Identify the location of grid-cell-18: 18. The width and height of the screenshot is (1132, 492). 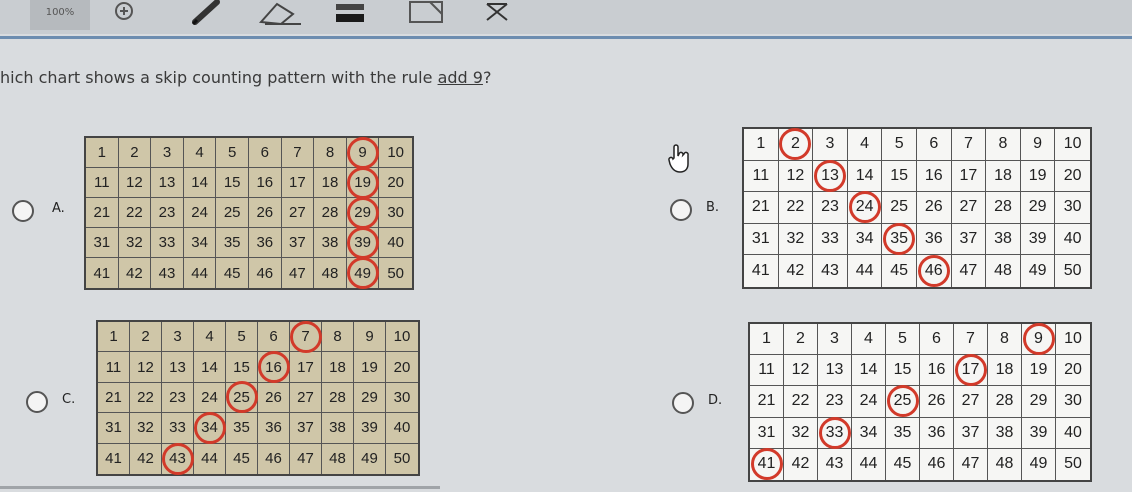
(1003, 176).